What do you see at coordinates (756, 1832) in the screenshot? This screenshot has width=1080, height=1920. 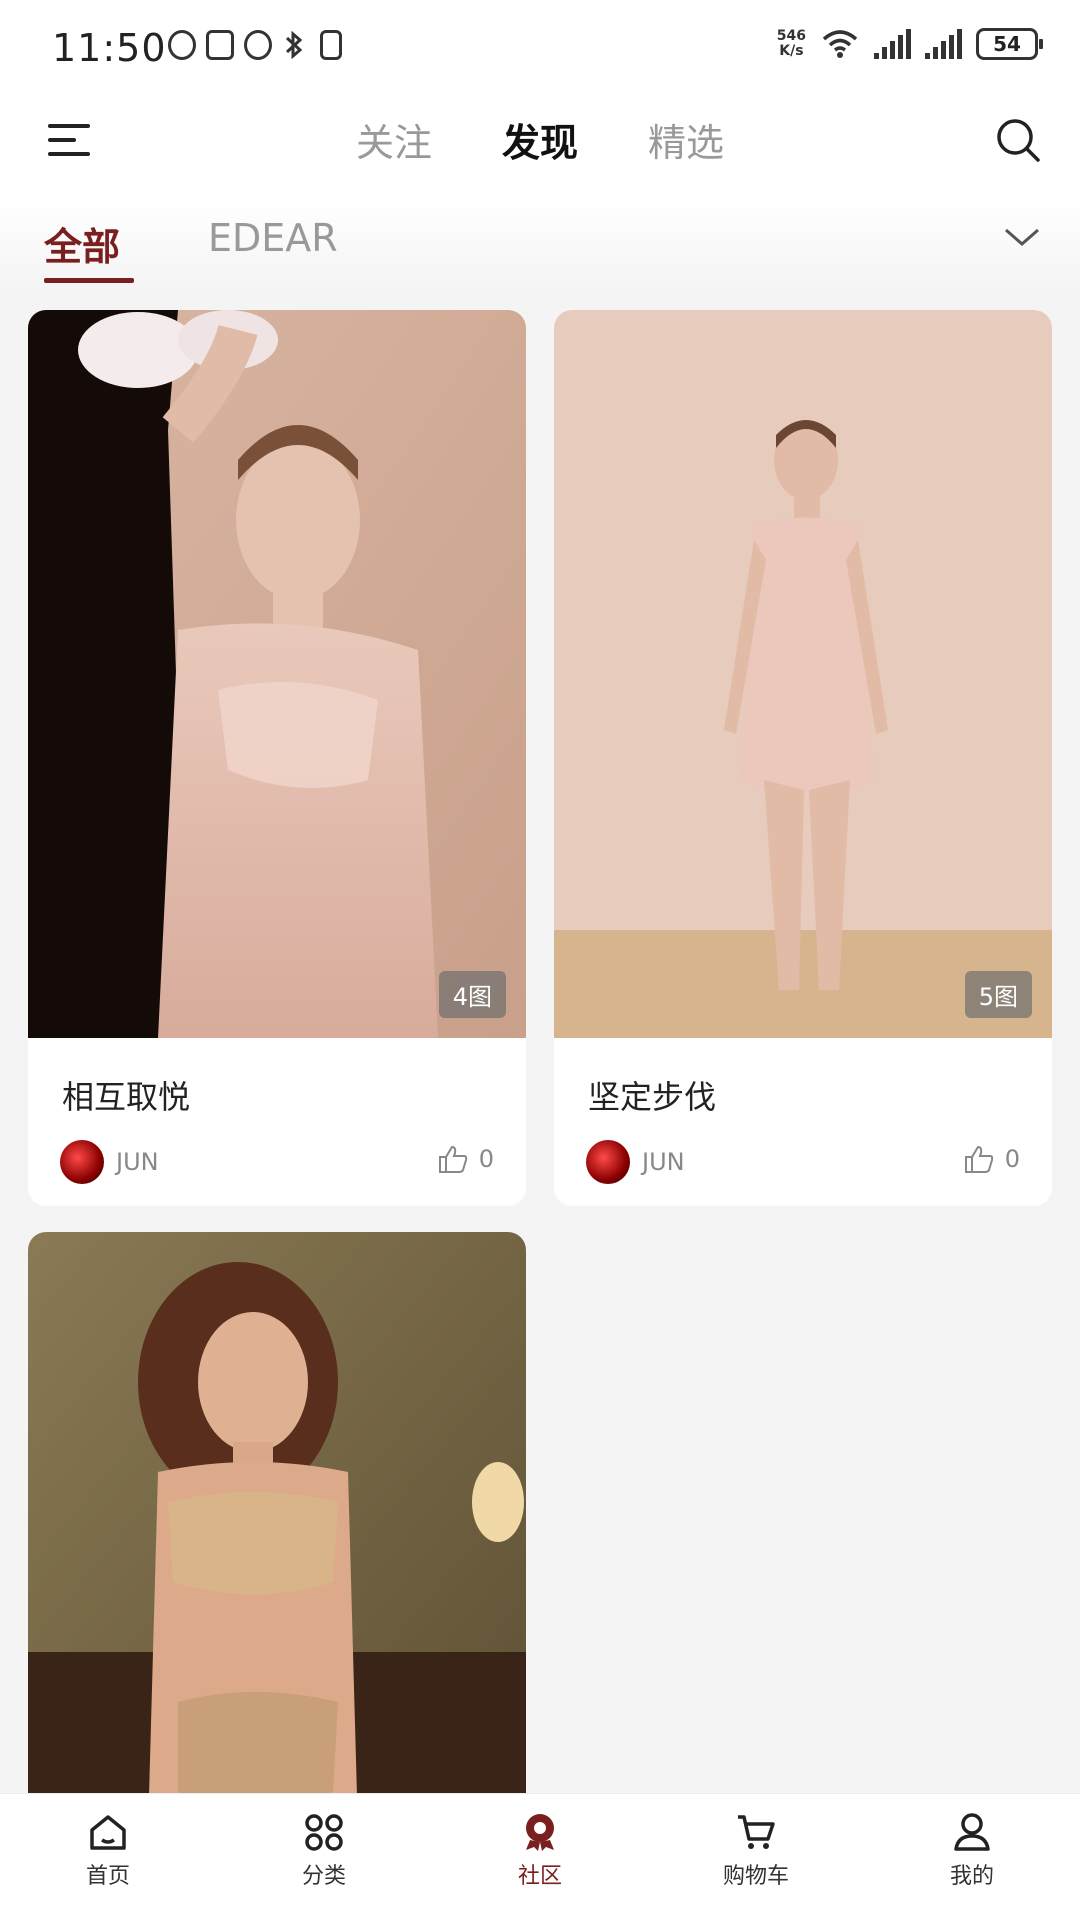 I see `cart-icon` at bounding box center [756, 1832].